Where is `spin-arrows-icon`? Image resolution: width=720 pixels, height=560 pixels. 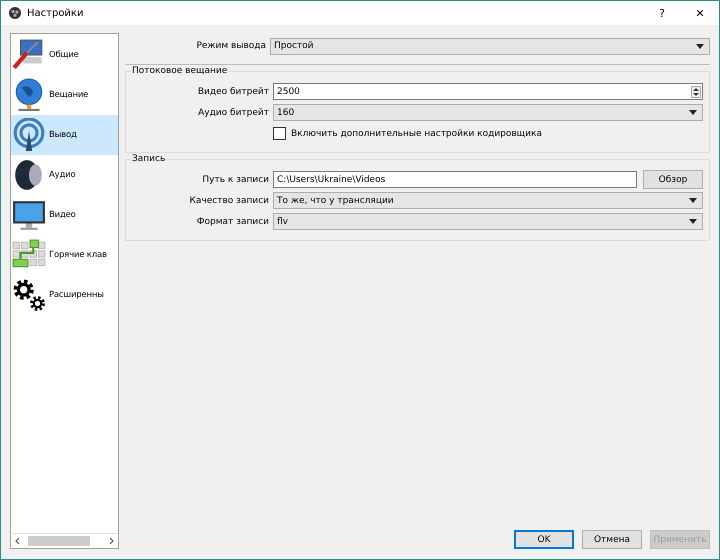
spin-arrows-icon is located at coordinates (696, 92).